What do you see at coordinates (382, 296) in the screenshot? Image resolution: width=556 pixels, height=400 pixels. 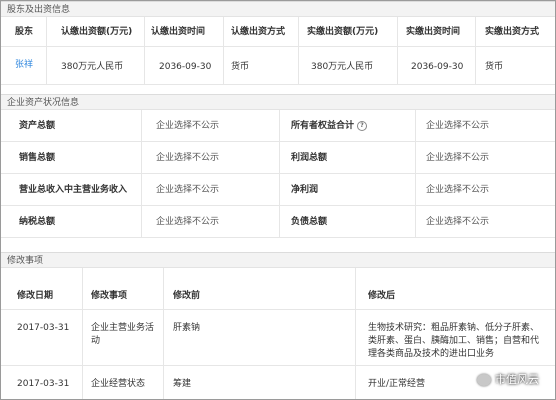 I see `col-header-after: 修改后` at bounding box center [382, 296].